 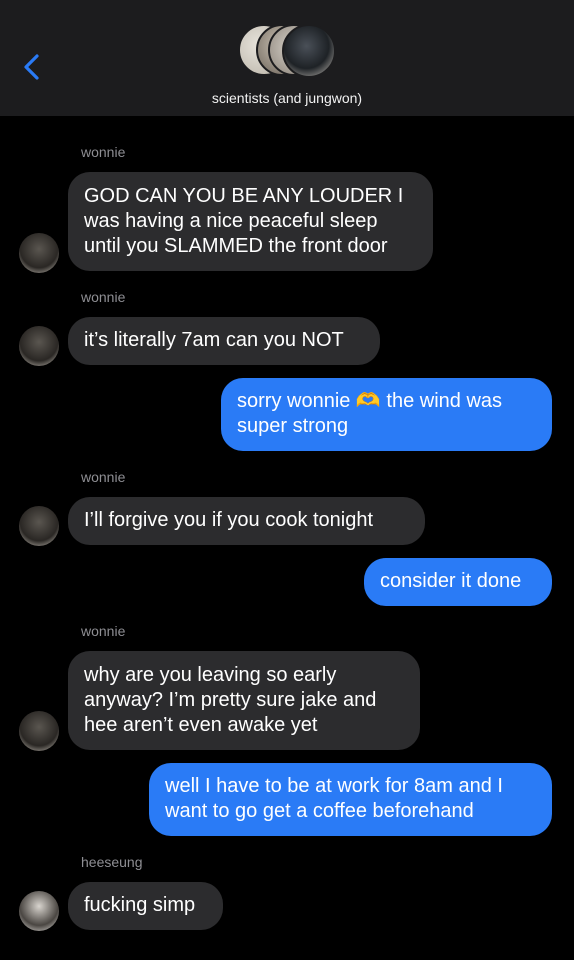 What do you see at coordinates (244, 196) in the screenshot?
I see `message-line: GOD CAN YOU BE ANY LOUDER I` at bounding box center [244, 196].